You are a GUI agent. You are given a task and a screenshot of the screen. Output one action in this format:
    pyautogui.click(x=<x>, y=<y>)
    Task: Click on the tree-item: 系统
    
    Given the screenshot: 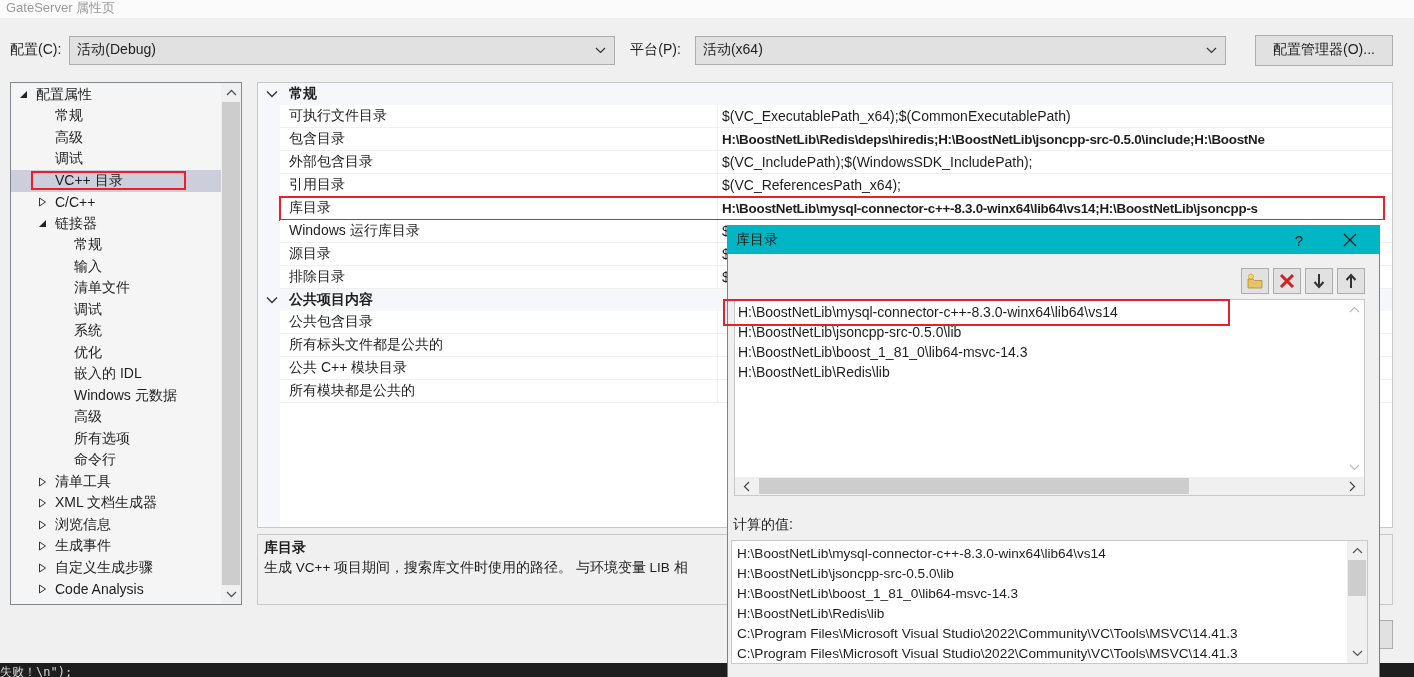 What is the action you would take?
    pyautogui.click(x=116, y=331)
    